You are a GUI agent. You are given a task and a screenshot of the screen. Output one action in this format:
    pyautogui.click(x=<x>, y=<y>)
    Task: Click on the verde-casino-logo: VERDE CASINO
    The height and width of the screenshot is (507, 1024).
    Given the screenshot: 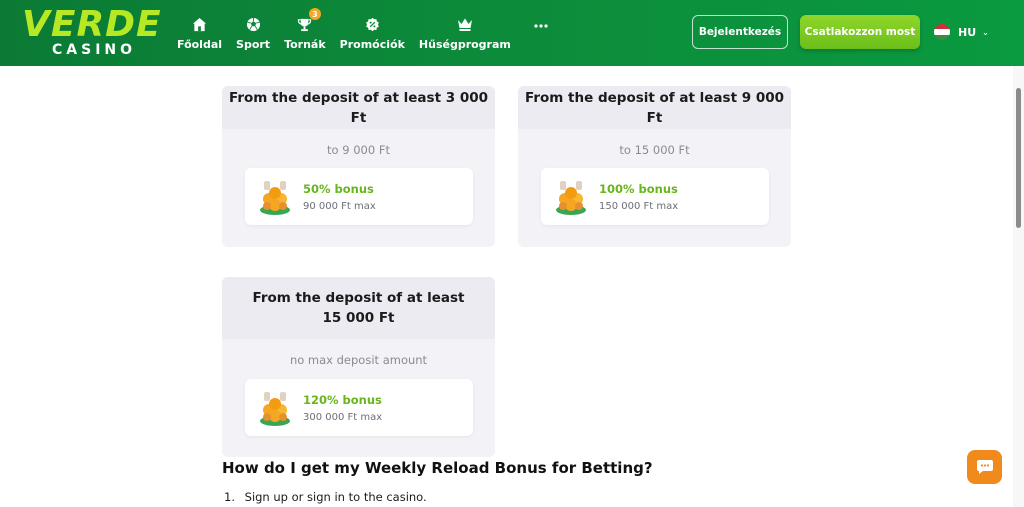 What is the action you would take?
    pyautogui.click(x=93, y=33)
    